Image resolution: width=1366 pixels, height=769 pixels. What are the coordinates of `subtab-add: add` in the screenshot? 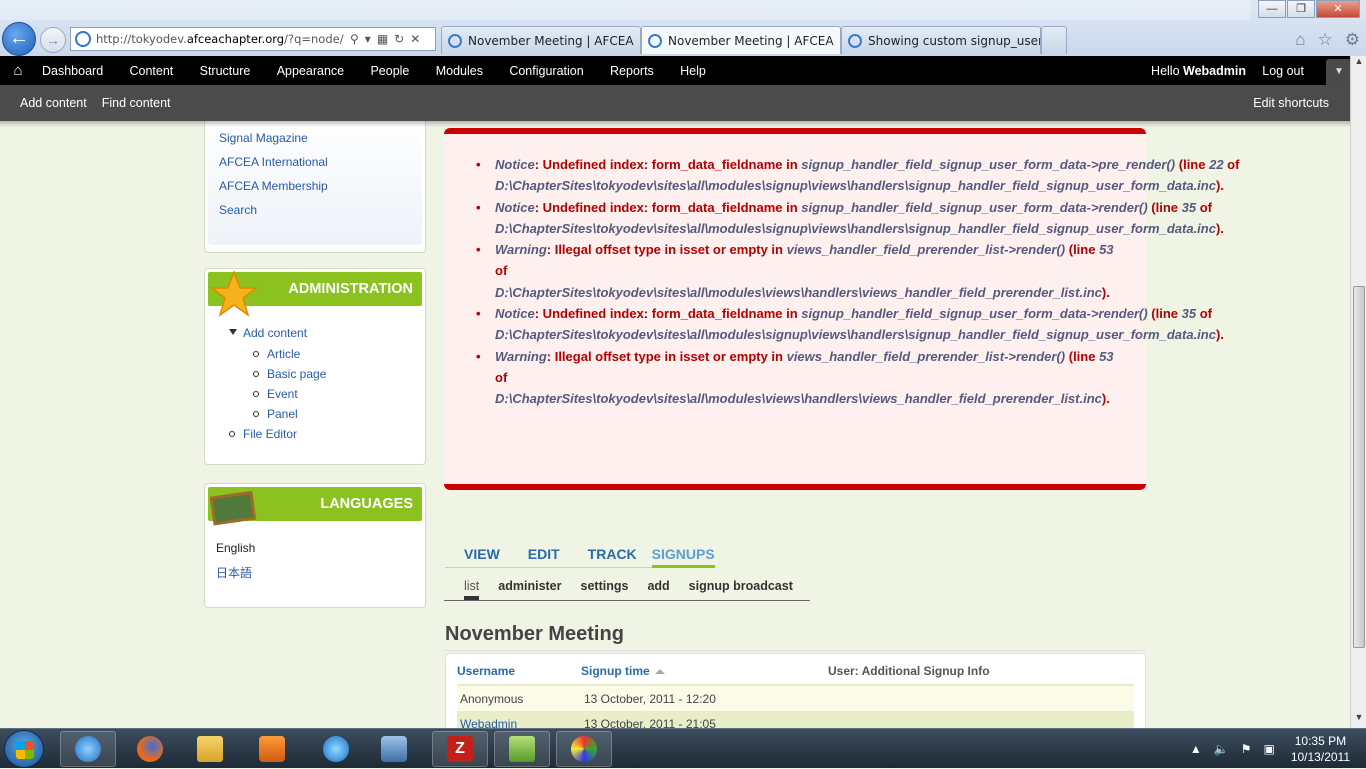 It's located at (658, 589).